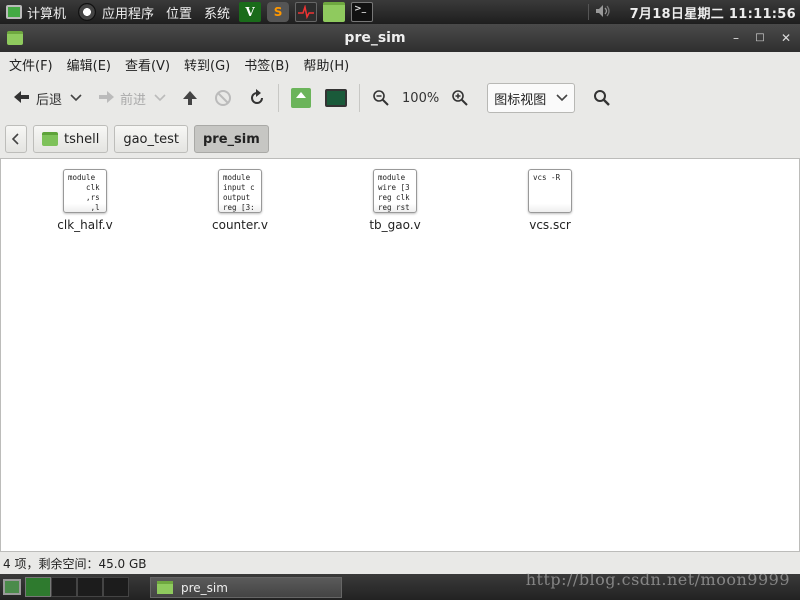  Describe the element at coordinates (246, 587) in the screenshot. I see `taskbar-window-button: pre_sim` at that location.